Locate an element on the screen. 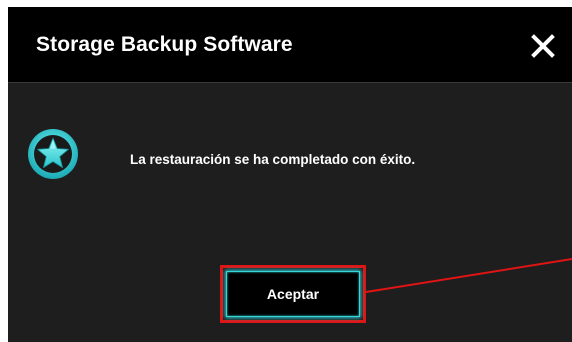 The height and width of the screenshot is (342, 572). accept-button: Aceptar is located at coordinates (293, 294).